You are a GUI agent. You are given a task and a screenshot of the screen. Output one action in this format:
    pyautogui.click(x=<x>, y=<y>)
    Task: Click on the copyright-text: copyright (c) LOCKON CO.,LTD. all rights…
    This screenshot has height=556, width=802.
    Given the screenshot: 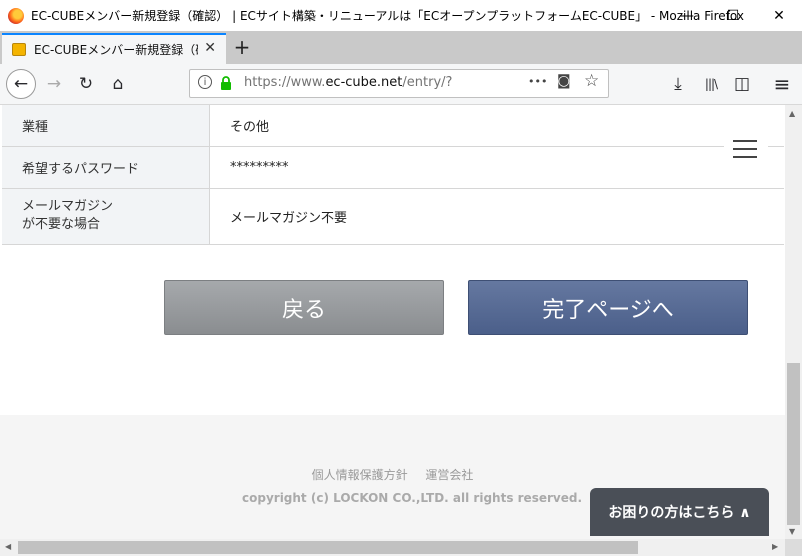 What is the action you would take?
    pyautogui.click(x=412, y=498)
    